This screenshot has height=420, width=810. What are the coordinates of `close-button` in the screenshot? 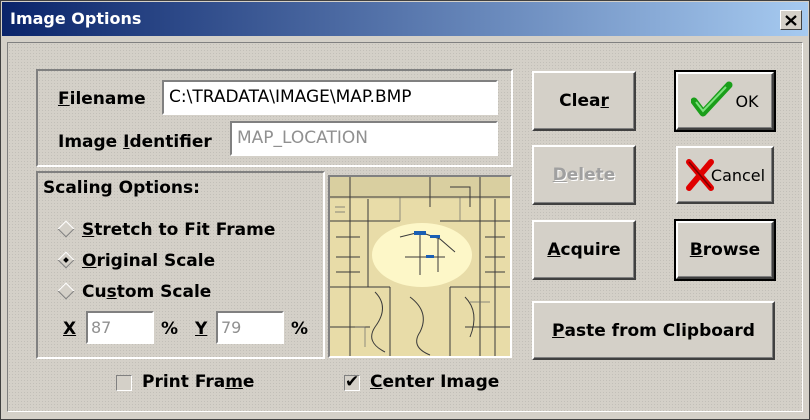 It's located at (791, 20).